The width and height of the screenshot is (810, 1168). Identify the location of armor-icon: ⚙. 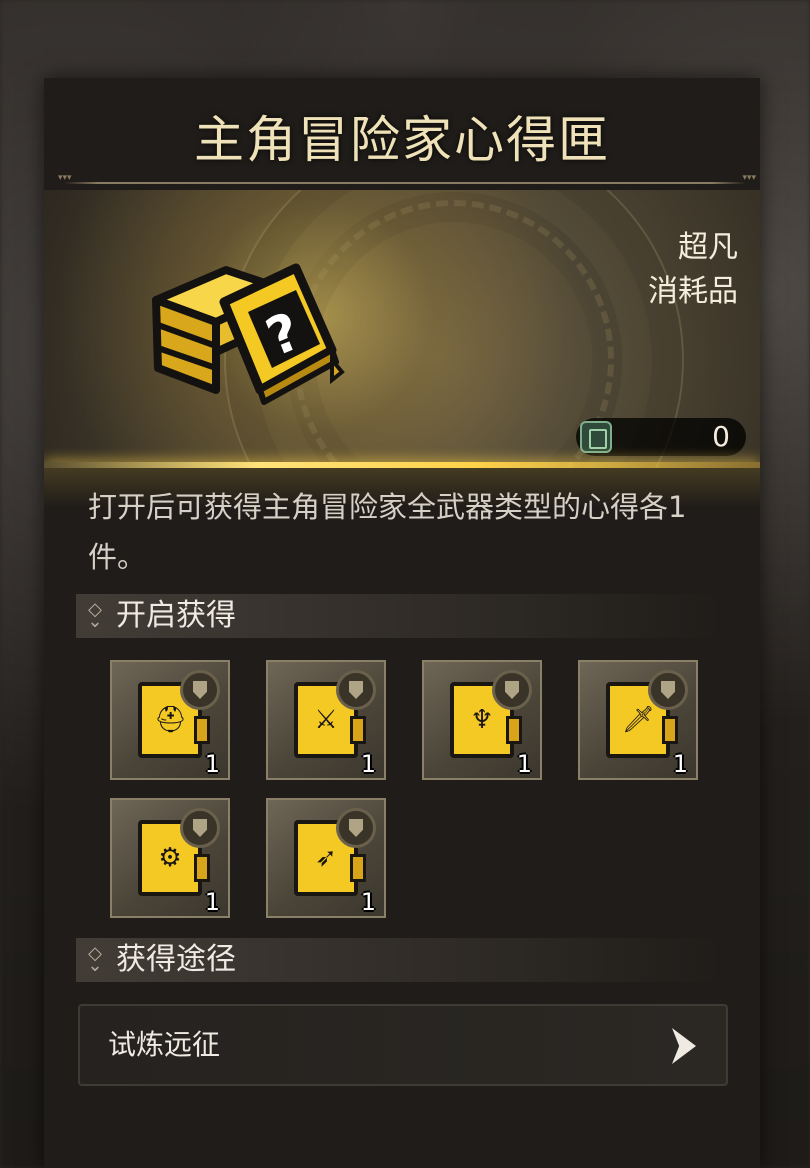
(170, 858).